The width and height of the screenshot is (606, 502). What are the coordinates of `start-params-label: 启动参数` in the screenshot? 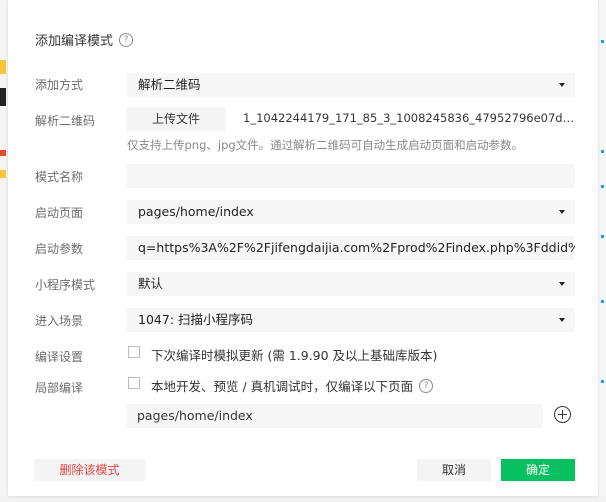 It's located at (59, 249).